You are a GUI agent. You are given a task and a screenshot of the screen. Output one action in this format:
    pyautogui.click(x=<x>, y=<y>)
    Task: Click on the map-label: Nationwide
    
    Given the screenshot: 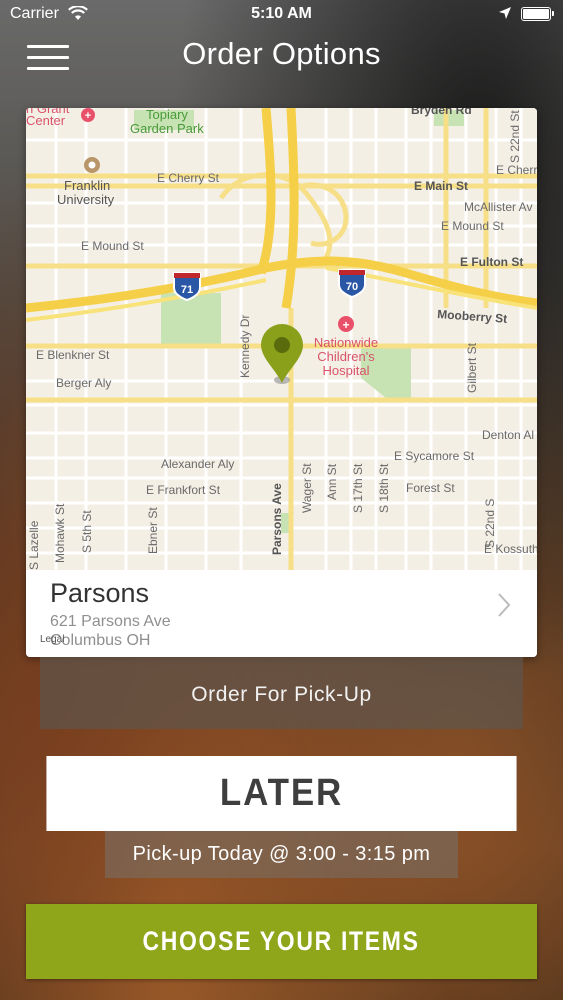 What is the action you would take?
    pyautogui.click(x=346, y=342)
    